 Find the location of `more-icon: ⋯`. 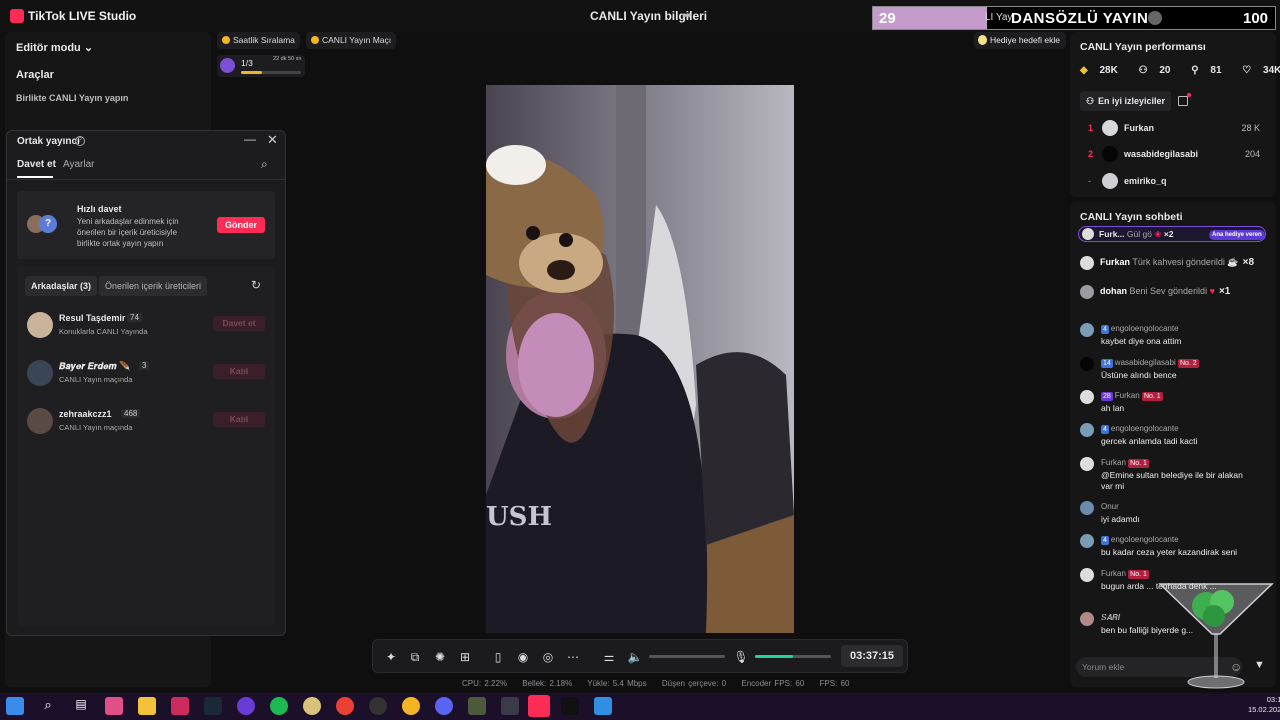

more-icon: ⋯ is located at coordinates (573, 657).